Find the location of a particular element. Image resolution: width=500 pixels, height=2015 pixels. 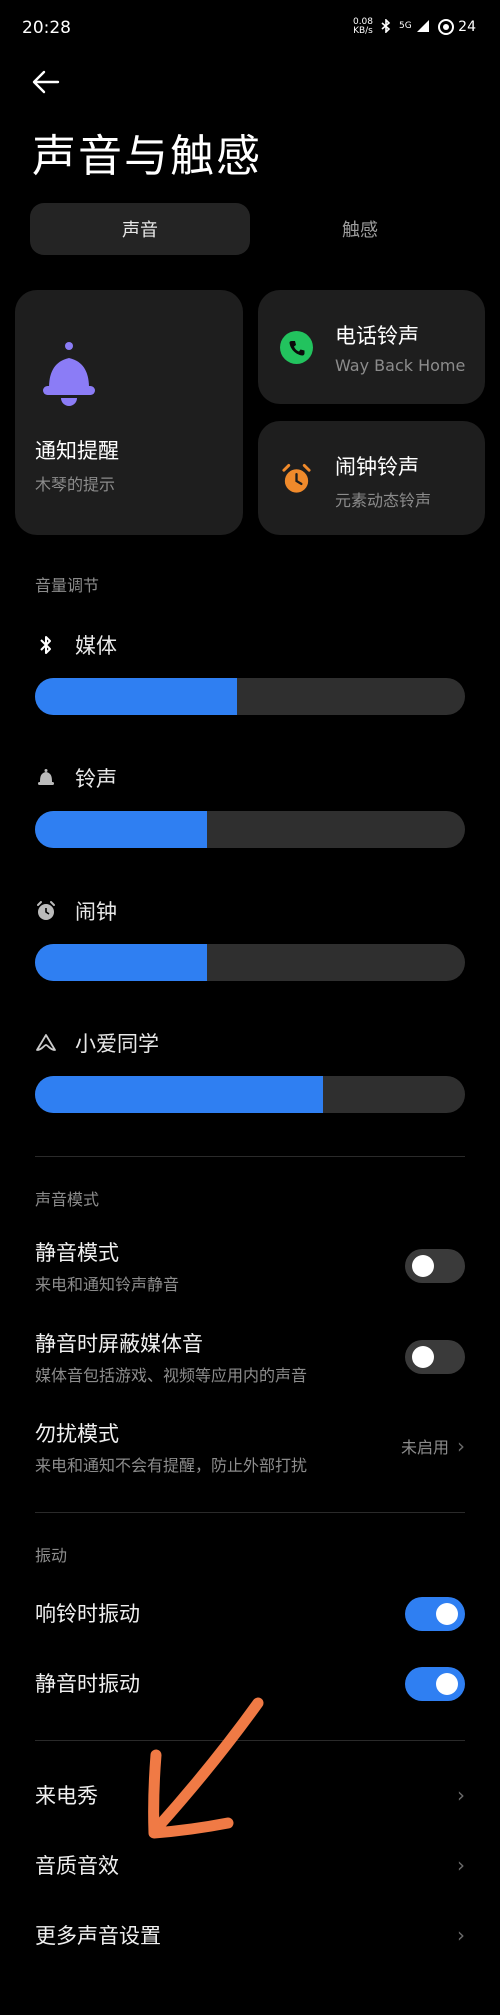

silent-vibrate-row: 静音时振动 is located at coordinates (250, 1684).